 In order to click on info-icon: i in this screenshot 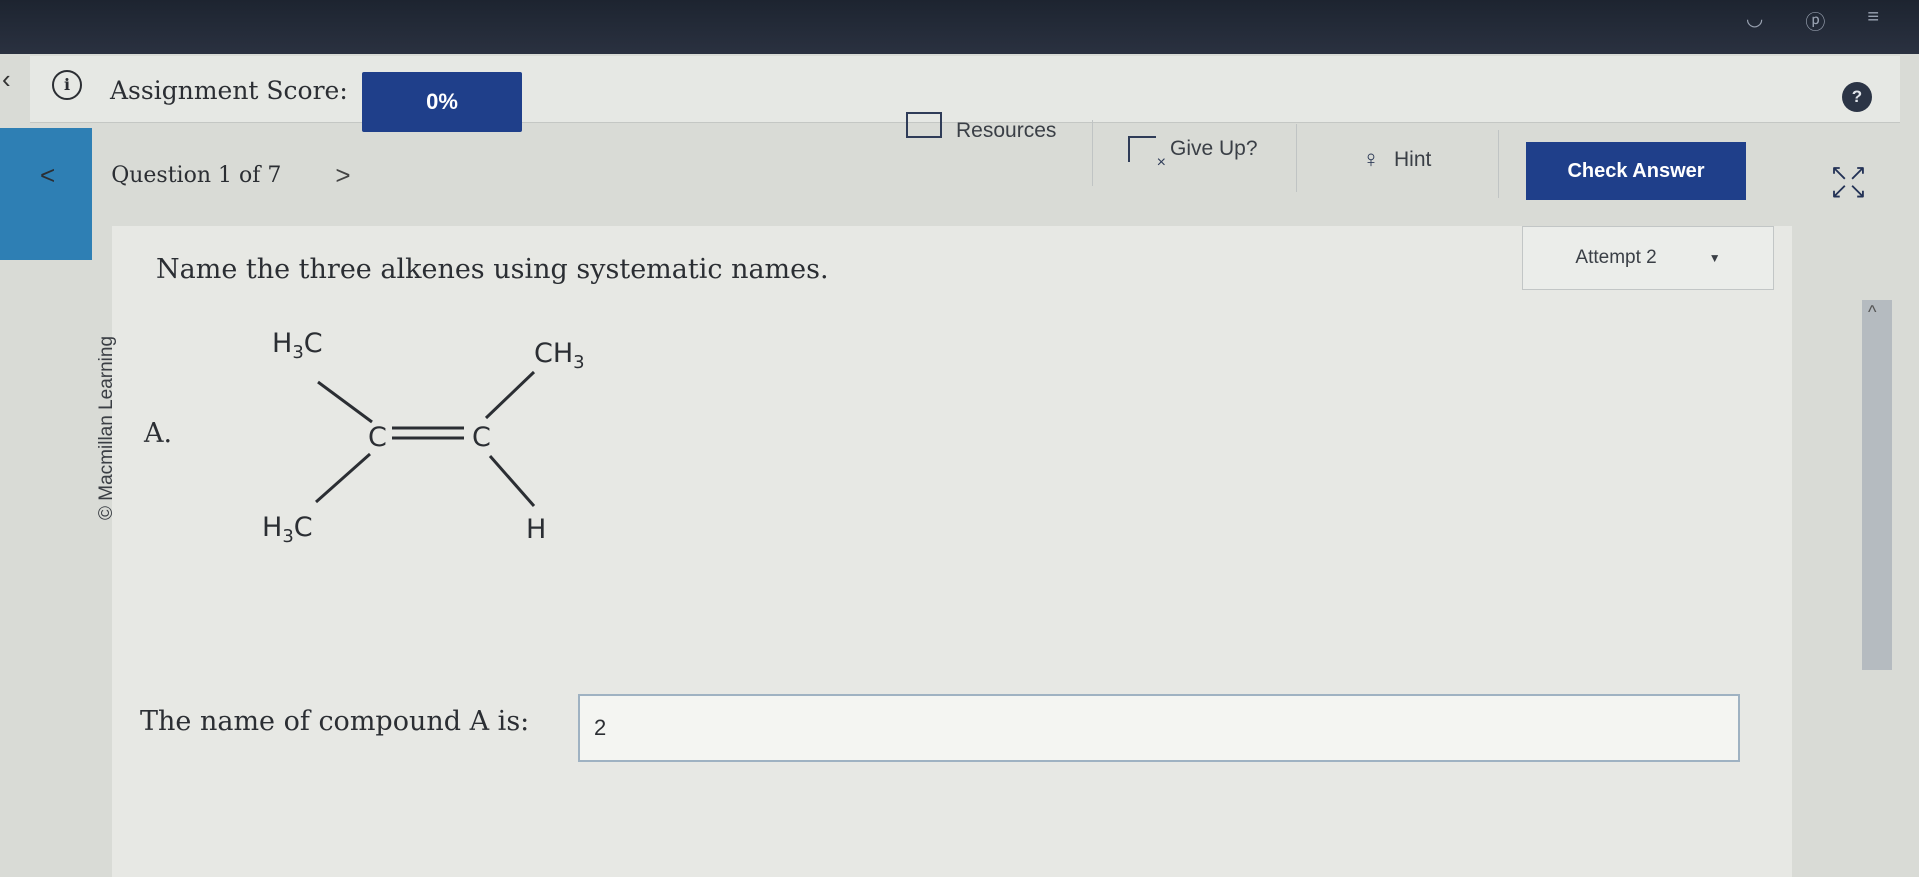, I will do `click(67, 85)`.